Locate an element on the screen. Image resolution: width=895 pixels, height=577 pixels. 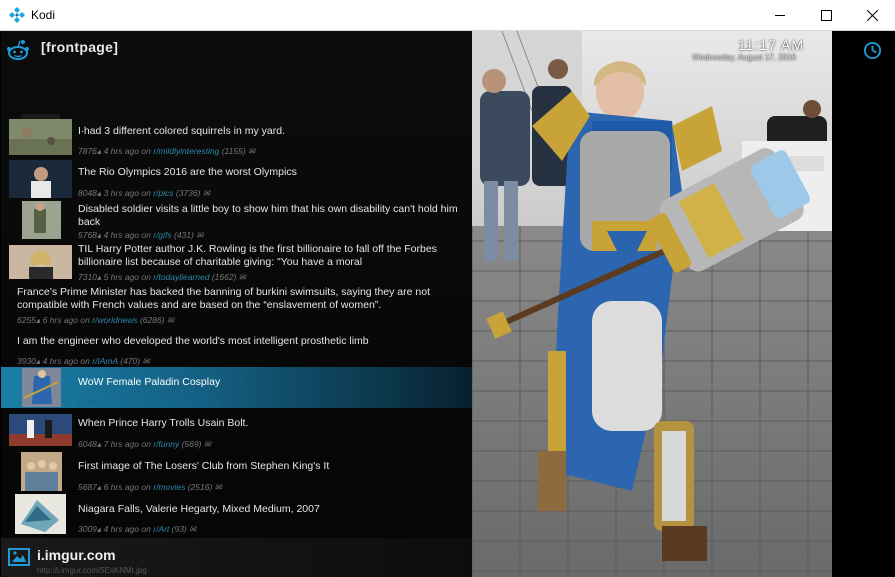
clock: 11:17 AM Wednesday, August 17, 2016 is located at coordinates (652, 51).